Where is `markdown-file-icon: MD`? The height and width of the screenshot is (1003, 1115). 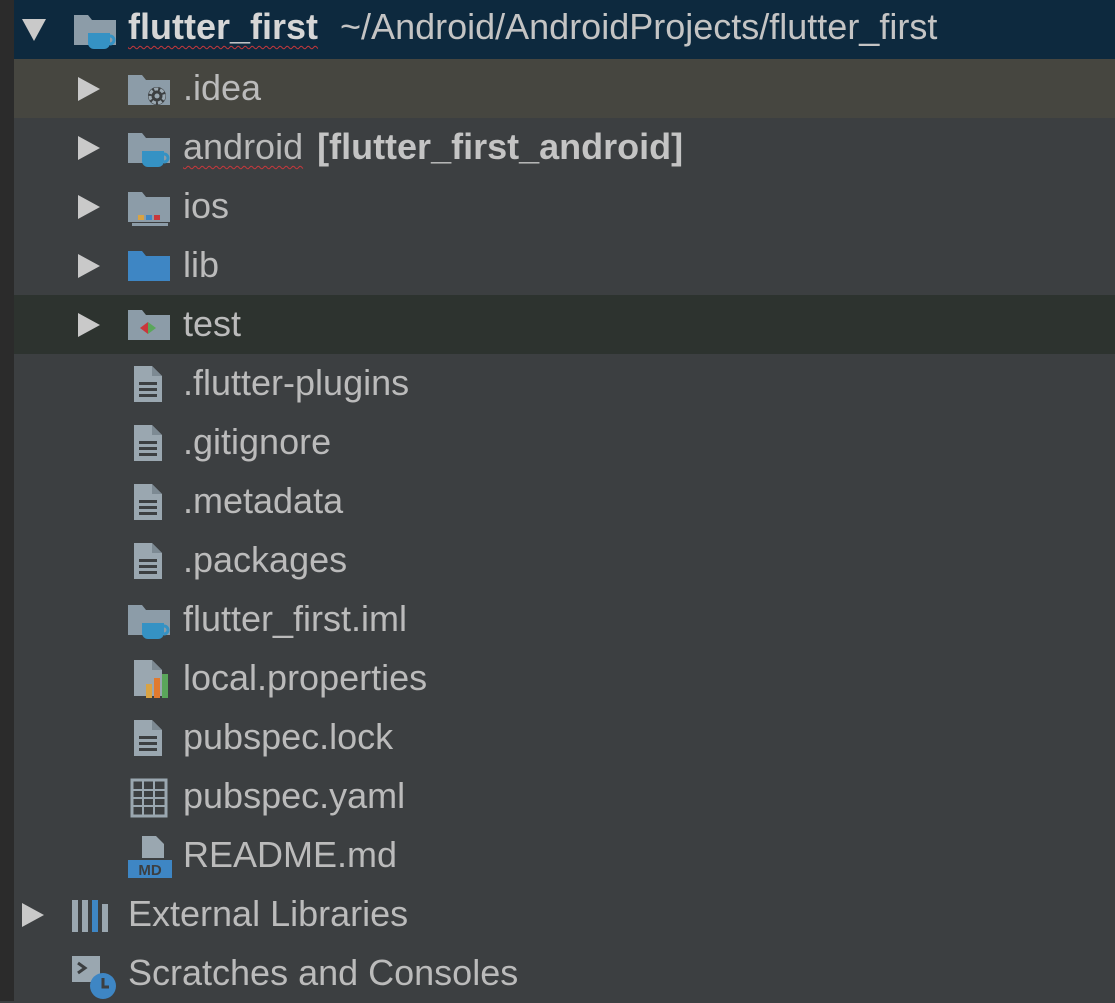
markdown-file-icon: MD is located at coordinates (150, 857).